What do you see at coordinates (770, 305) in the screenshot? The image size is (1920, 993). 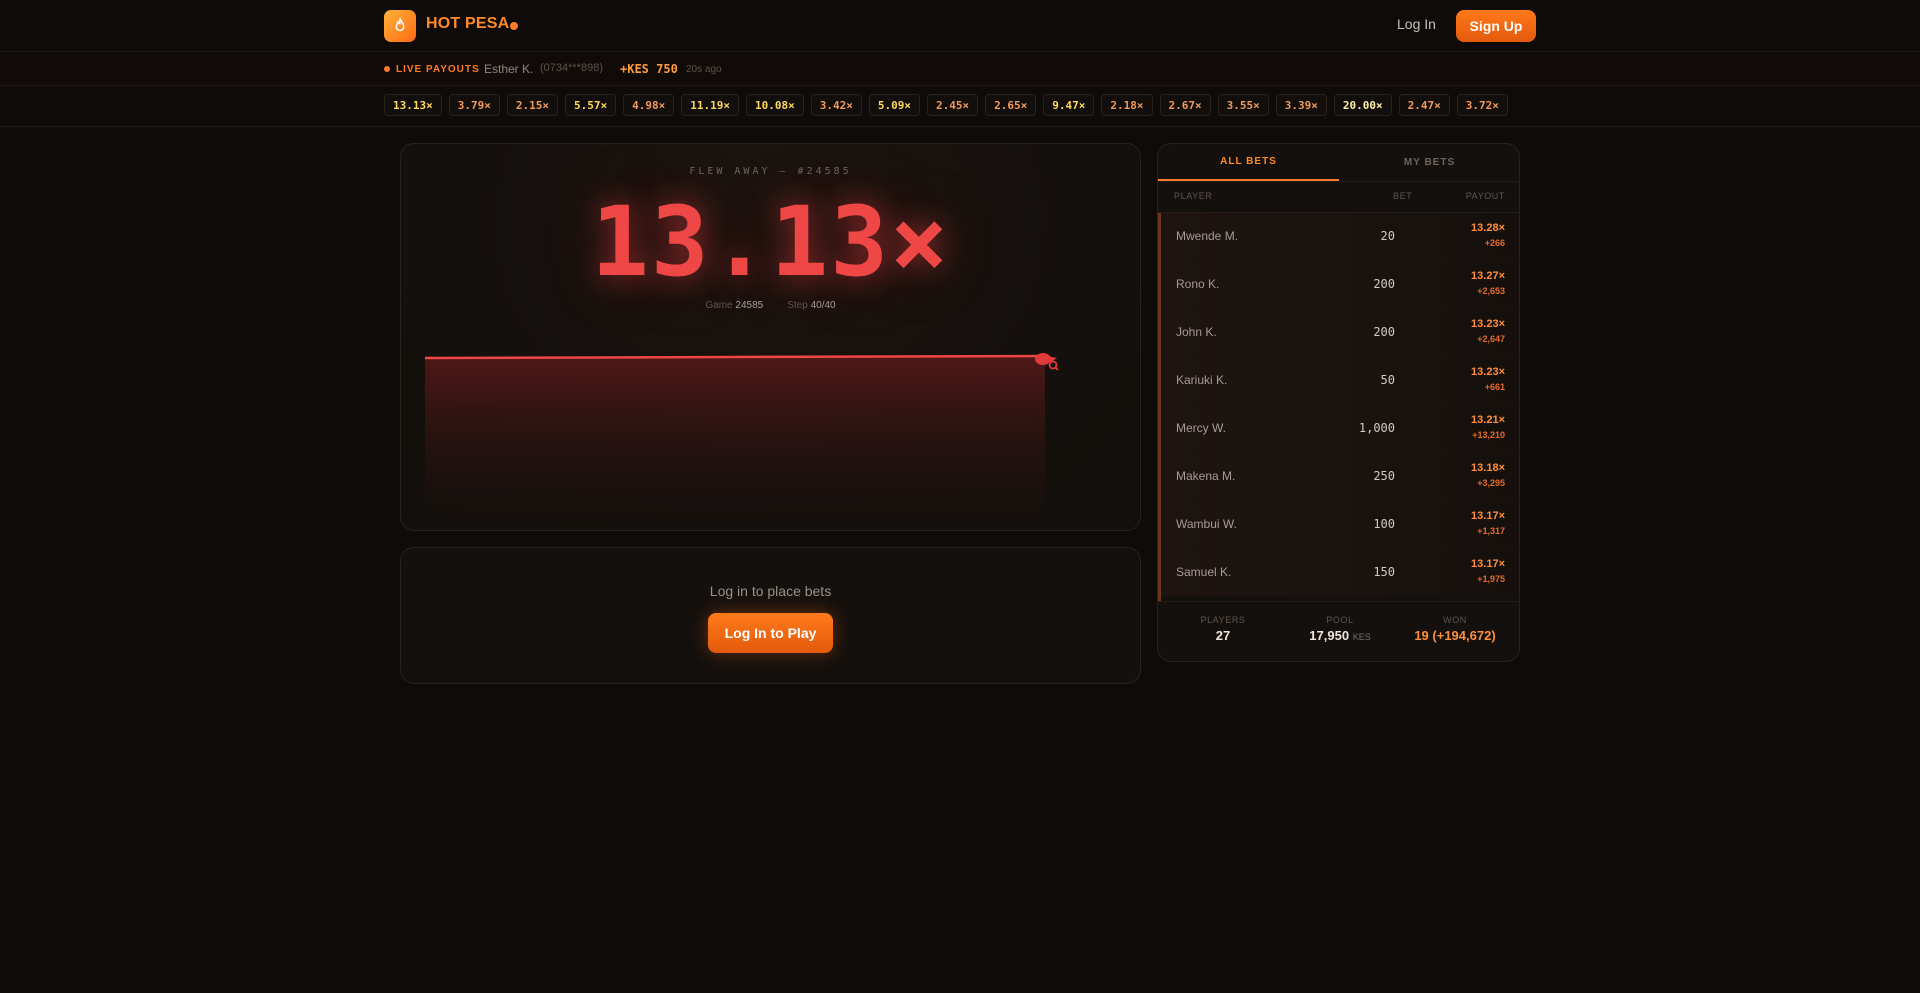 I see `game-meta: Game 24585 Step 40/40` at bounding box center [770, 305].